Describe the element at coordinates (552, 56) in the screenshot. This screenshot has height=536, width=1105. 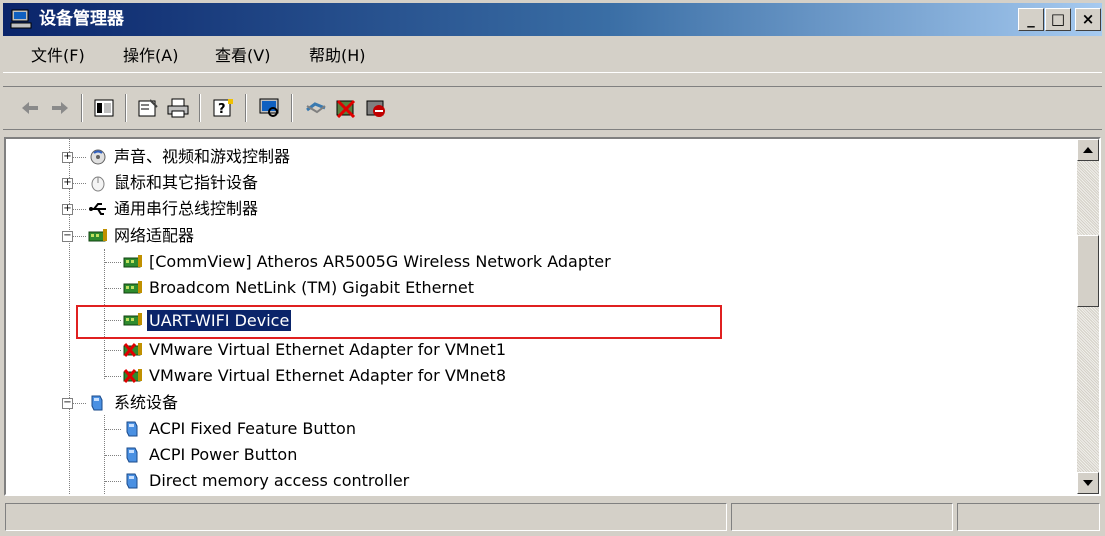
I see `menu-bar: 文件(F) 操作(A) 查看(V) 帮助(H)` at that location.